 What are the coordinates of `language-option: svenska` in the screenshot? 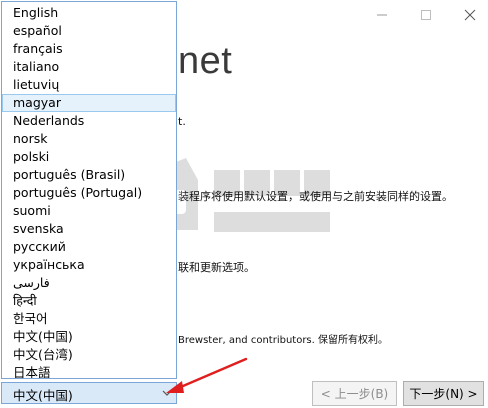 It's located at (89, 229).